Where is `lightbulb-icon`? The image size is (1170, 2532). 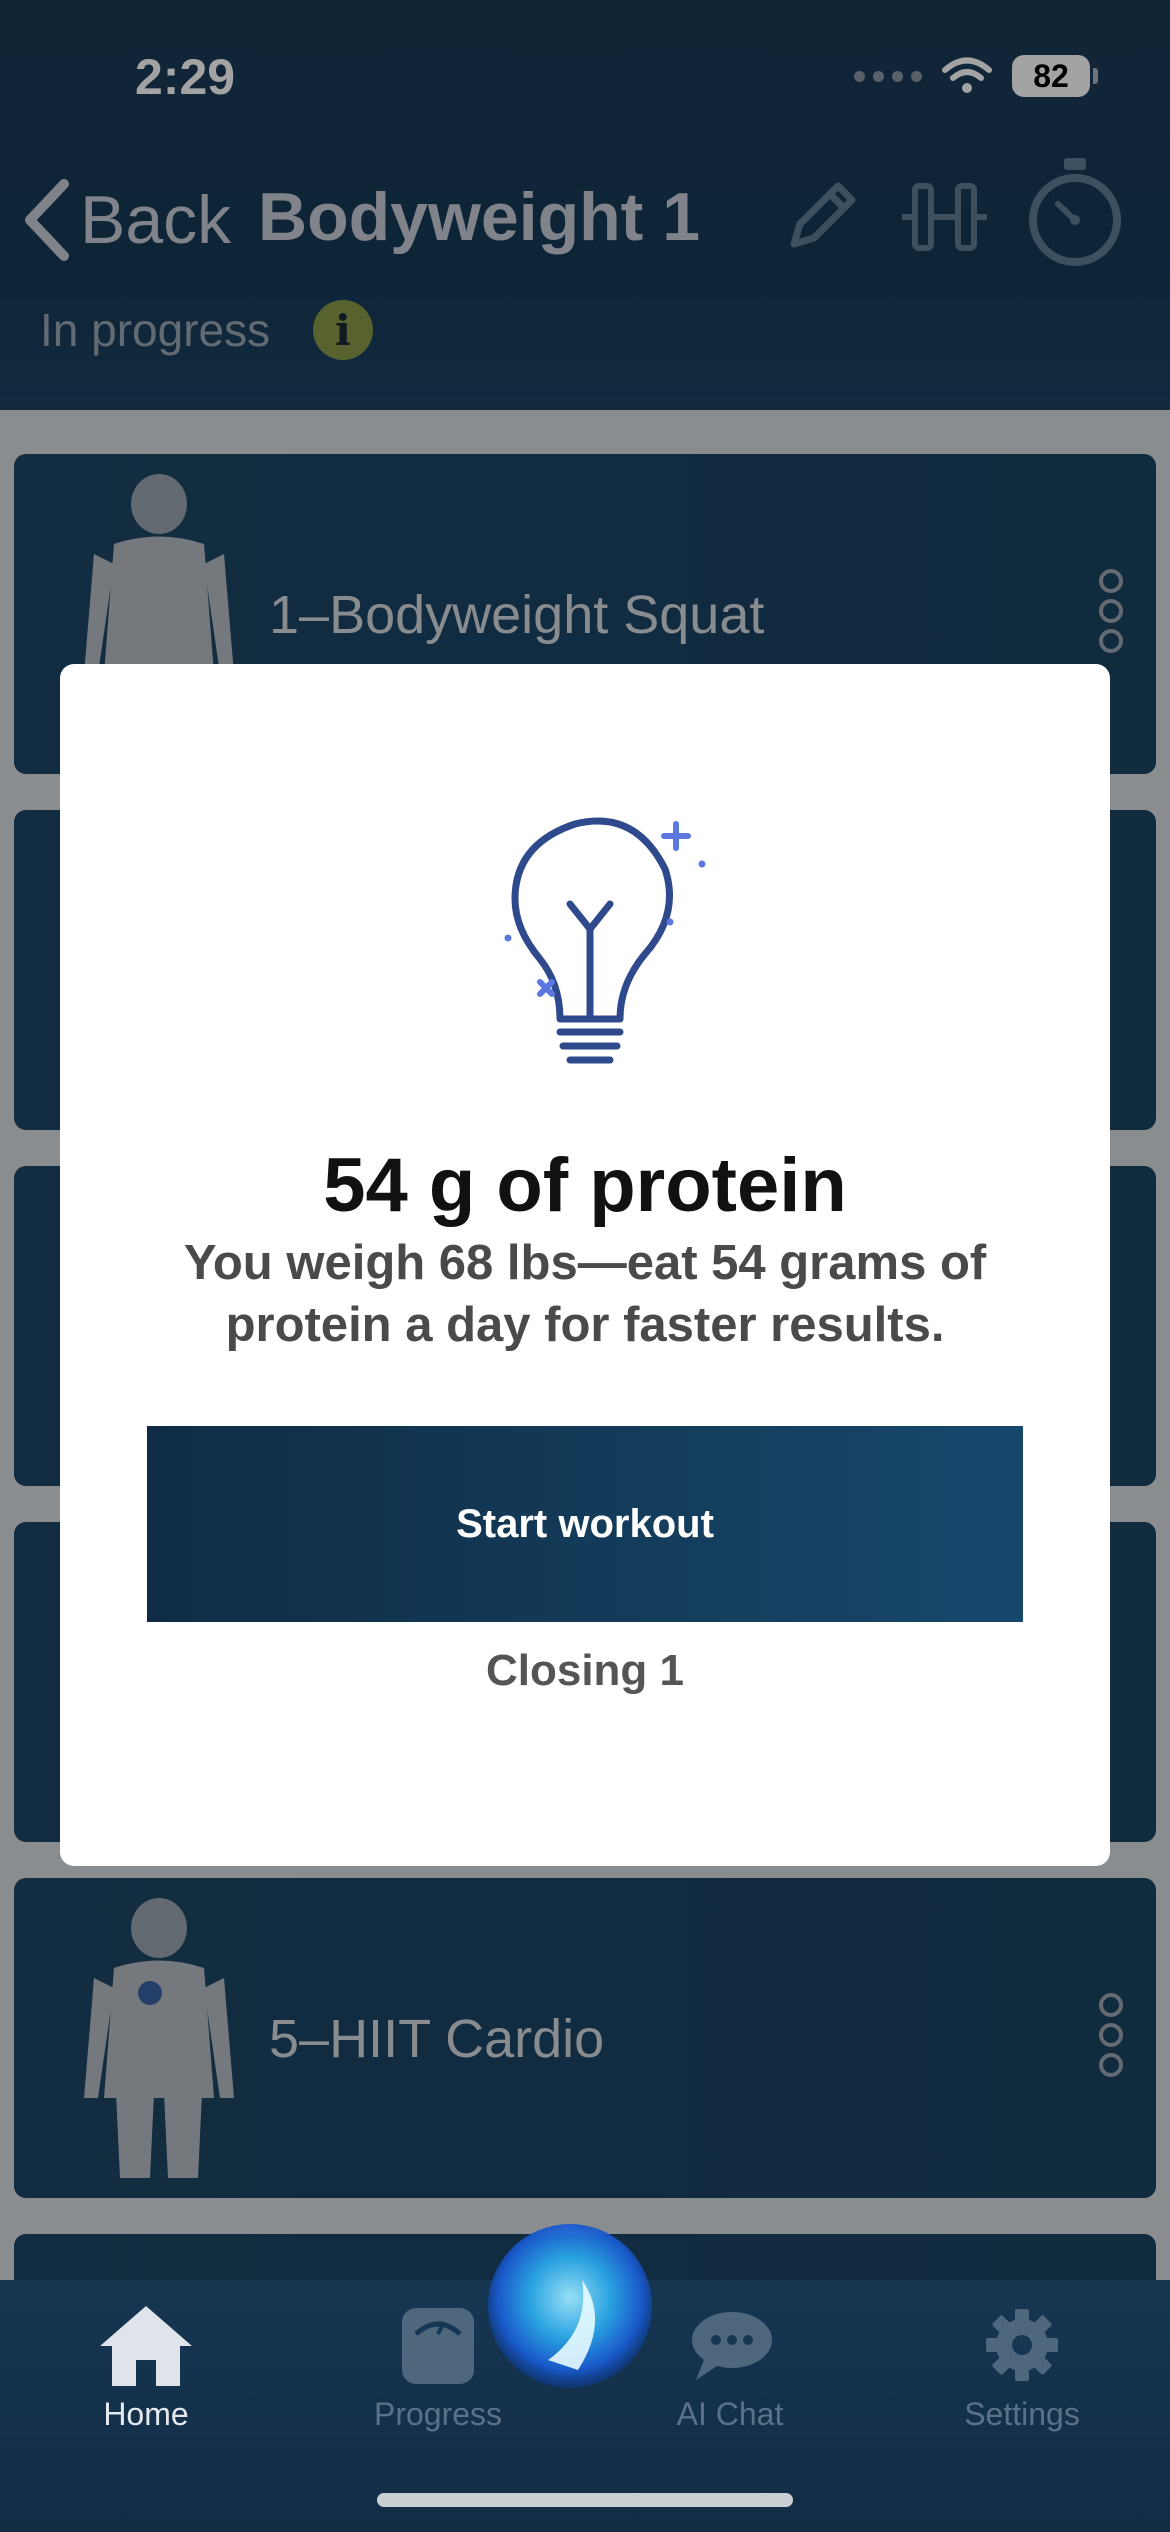 lightbulb-icon is located at coordinates (605, 940).